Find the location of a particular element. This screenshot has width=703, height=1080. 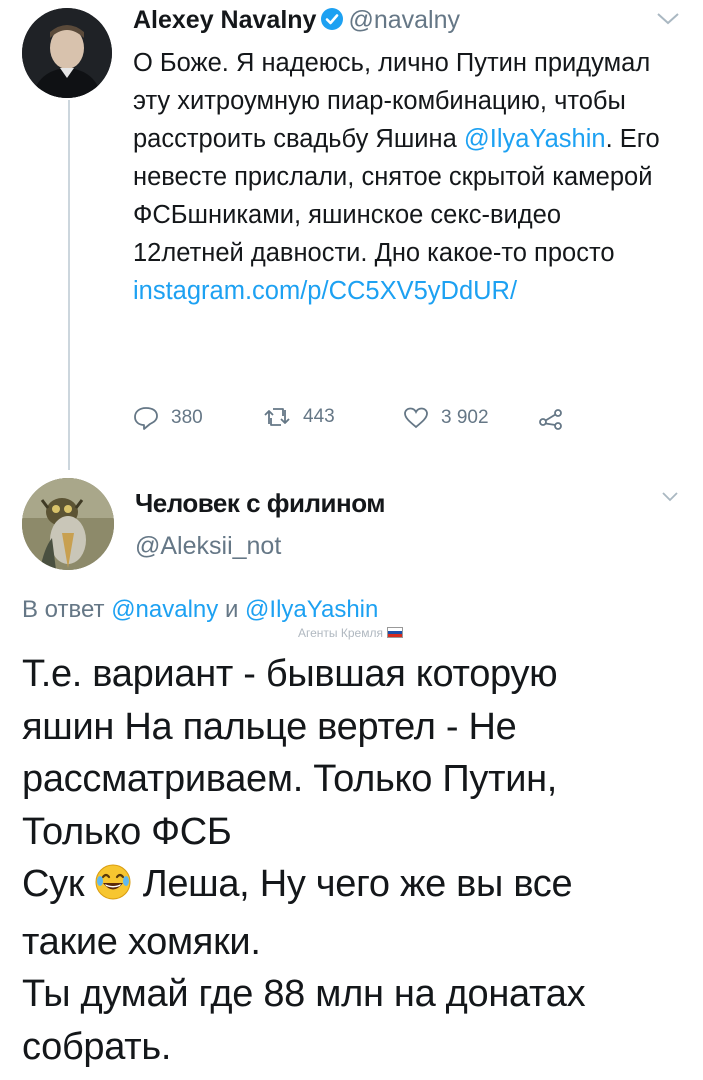

reply-icon is located at coordinates (146, 418).